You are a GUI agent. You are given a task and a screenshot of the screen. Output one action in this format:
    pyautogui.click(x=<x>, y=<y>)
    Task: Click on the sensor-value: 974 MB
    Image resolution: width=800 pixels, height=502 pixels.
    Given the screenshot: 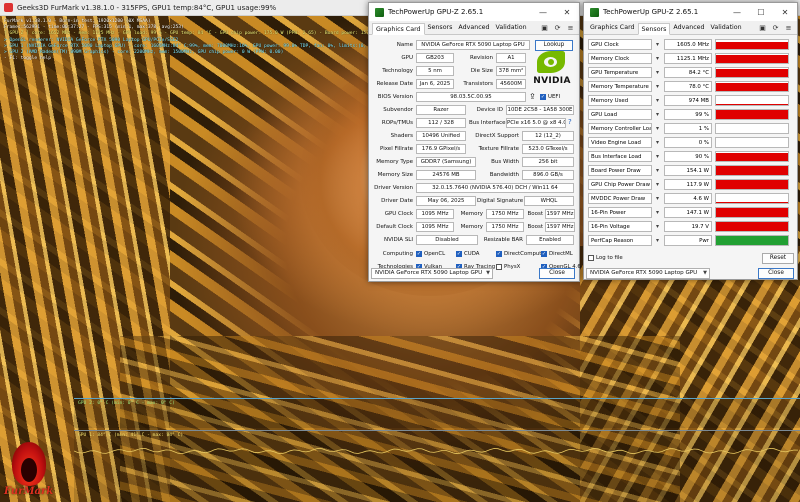 What is the action you would take?
    pyautogui.click(x=688, y=100)
    